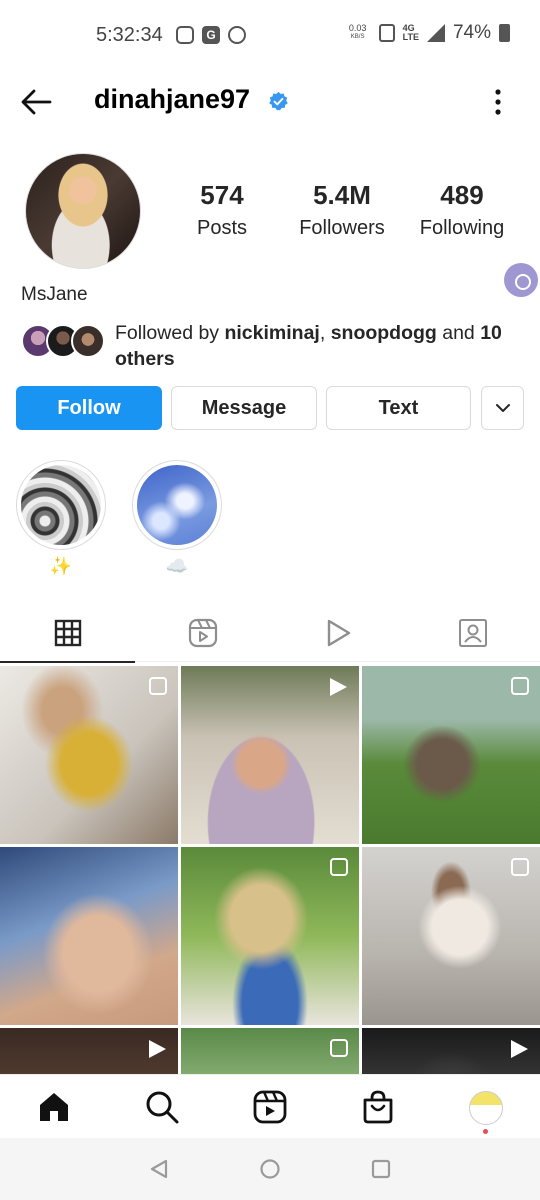  I want to click on grid-icon, so click(67, 633).